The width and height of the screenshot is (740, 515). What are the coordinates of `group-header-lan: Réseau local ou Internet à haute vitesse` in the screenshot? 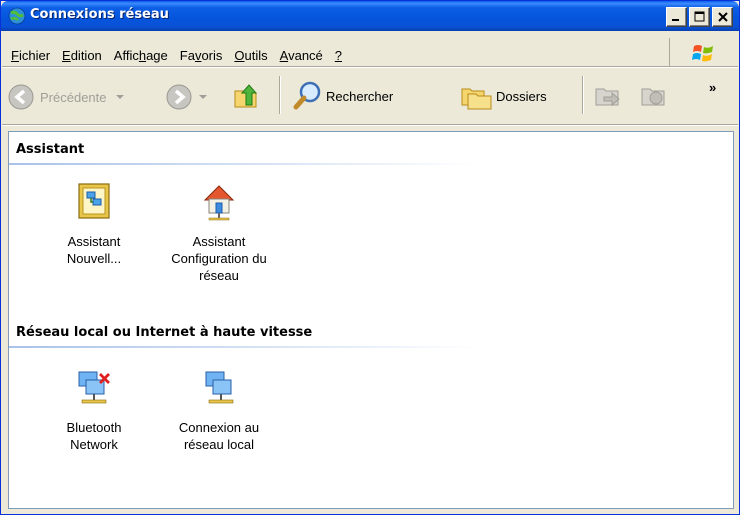 It's located at (164, 332).